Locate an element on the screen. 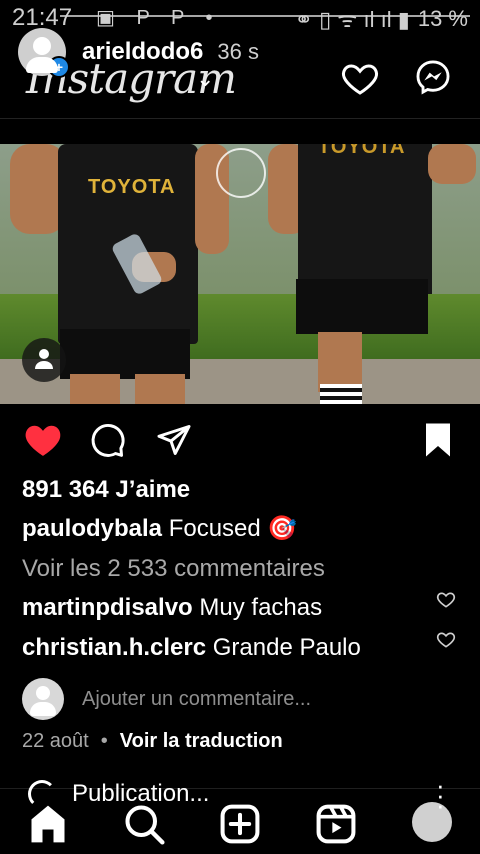  messenger-icon is located at coordinates (433, 77).